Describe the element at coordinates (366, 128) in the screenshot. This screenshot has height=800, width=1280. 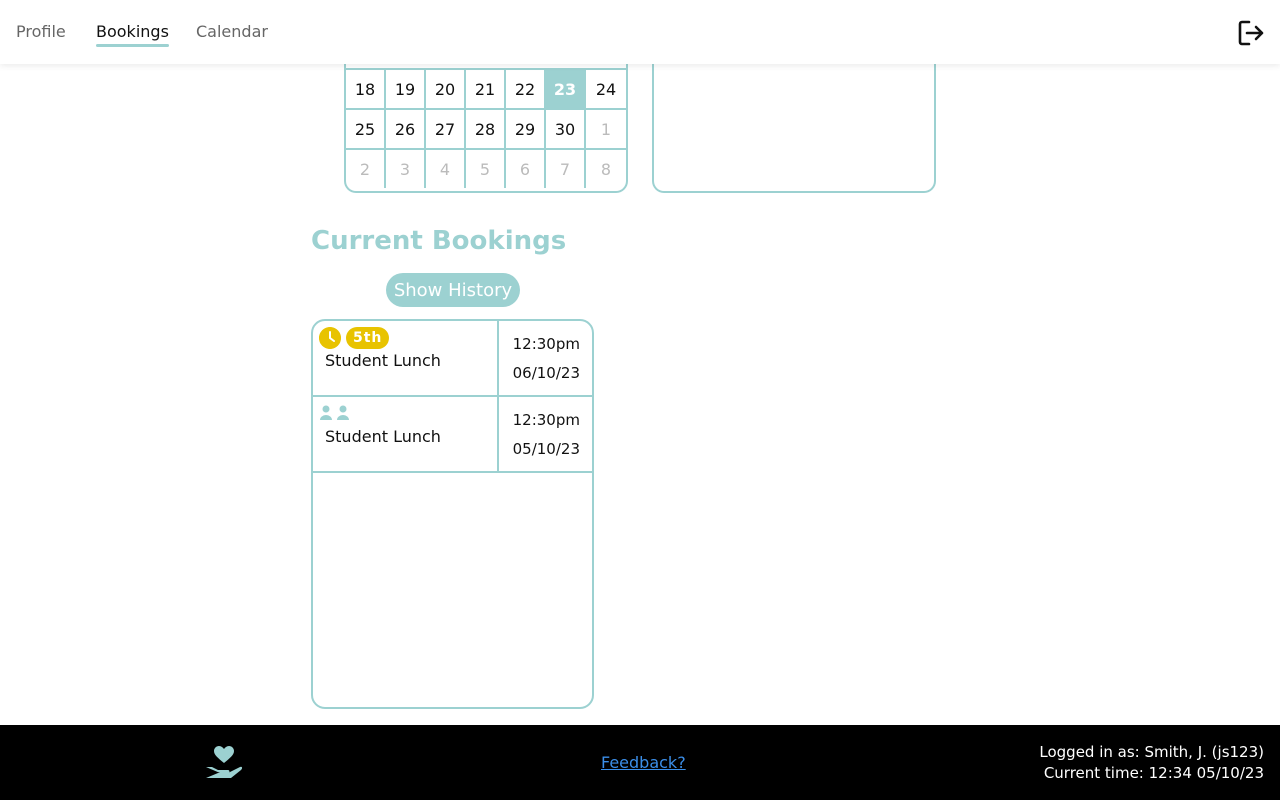
I see `calendar-day: 25` at that location.